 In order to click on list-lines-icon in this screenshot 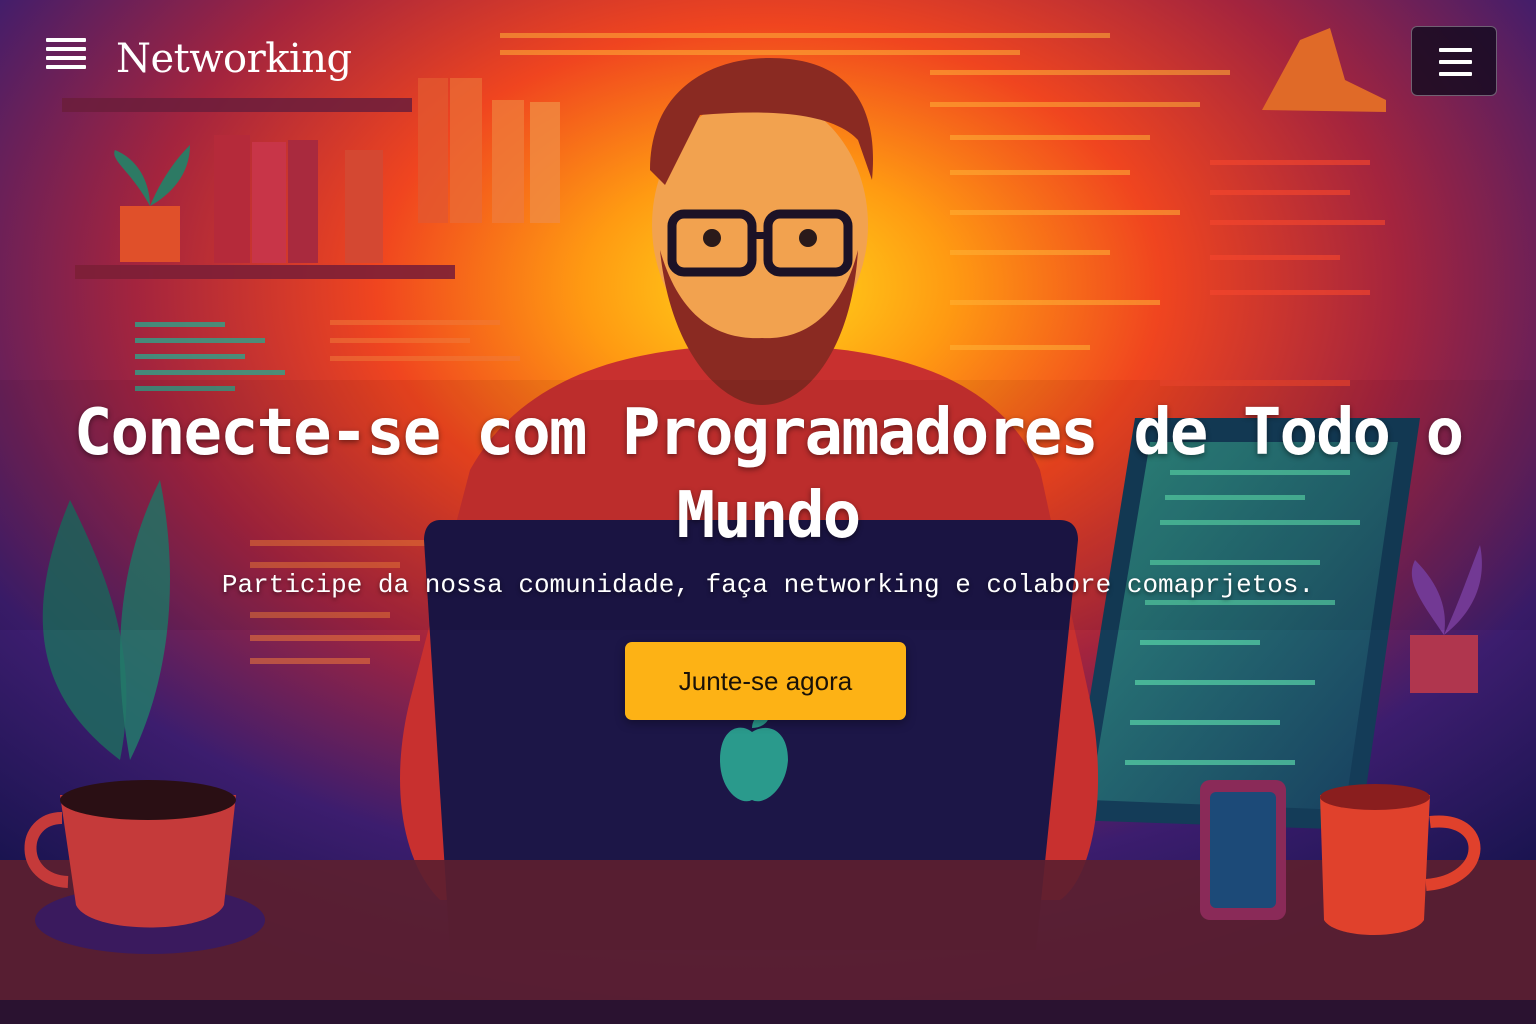, I will do `click(66, 58)`.